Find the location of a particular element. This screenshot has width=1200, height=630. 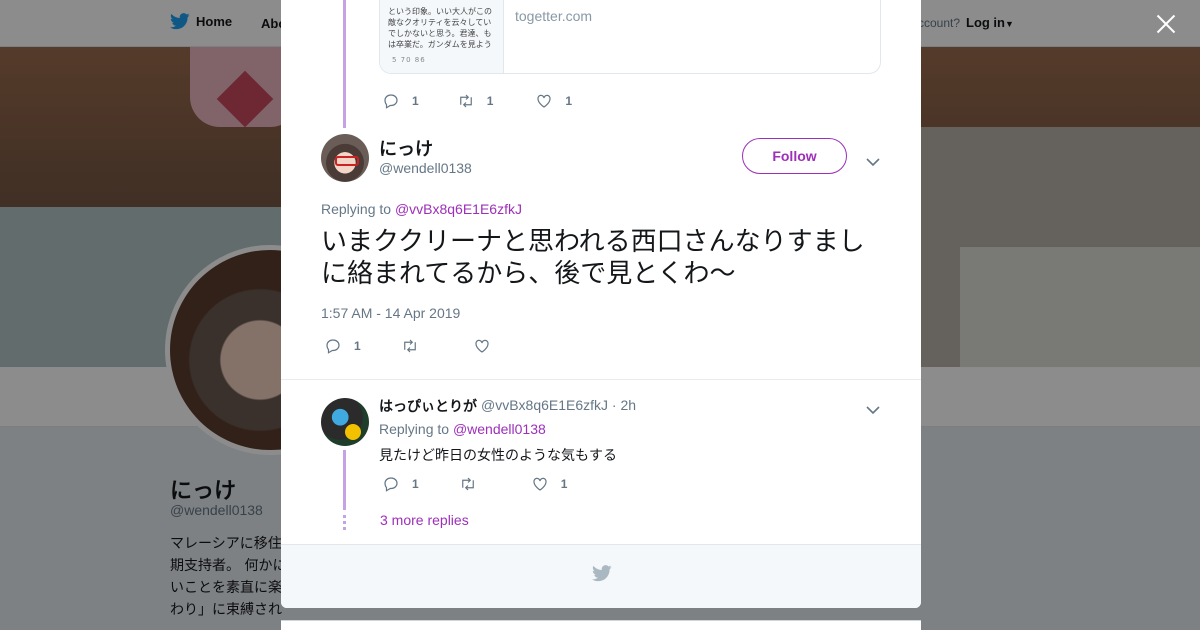

prev-tweet-actions: 1 1 1 is located at coordinates (477, 101).